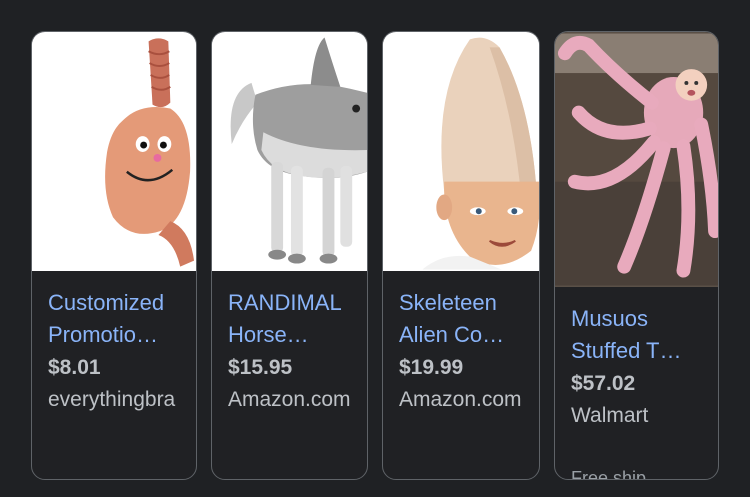 The width and height of the screenshot is (750, 497). I want to click on product-title-line1: Customized, so click(119, 303).